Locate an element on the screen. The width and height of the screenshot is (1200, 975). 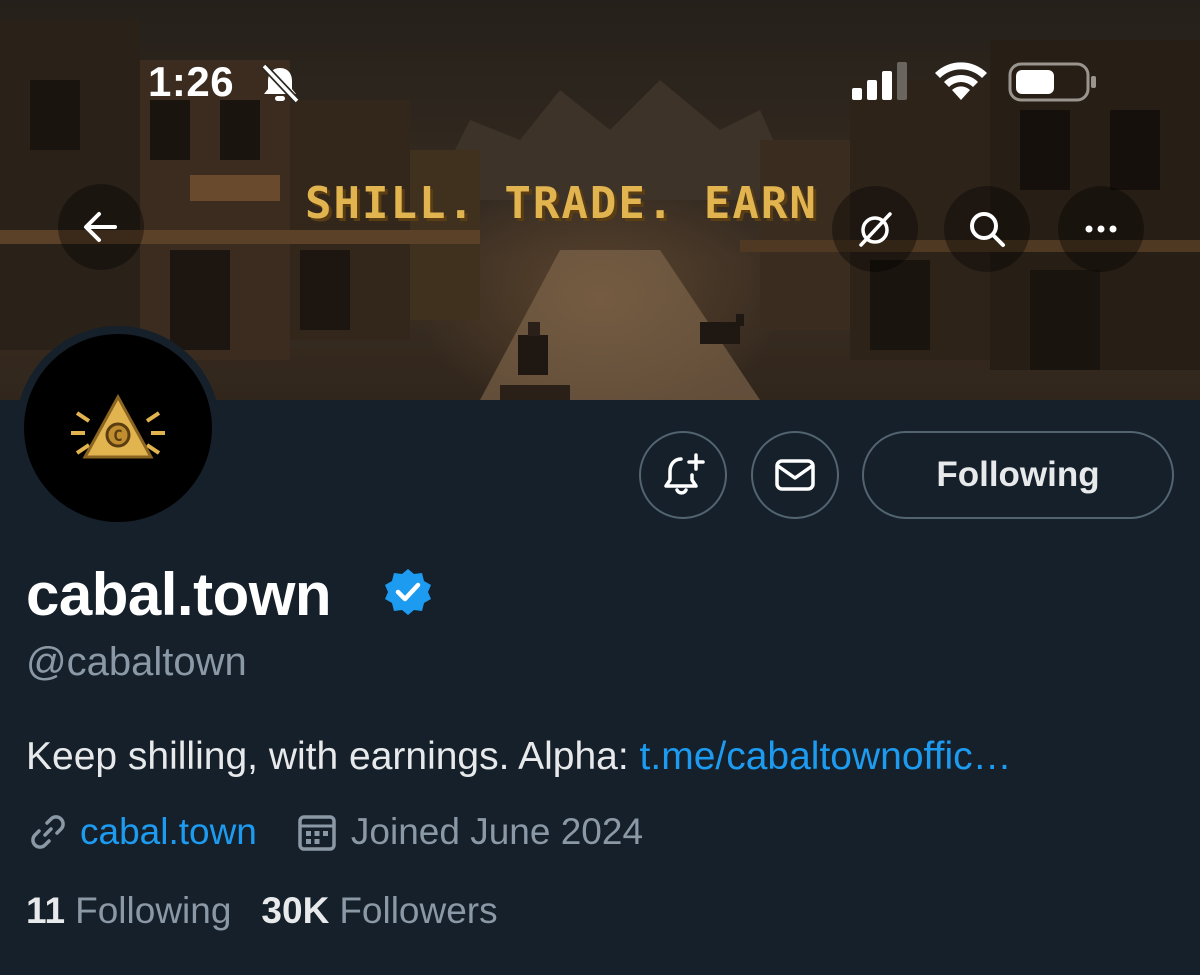
followers-count: 30K is located at coordinates (295, 910).